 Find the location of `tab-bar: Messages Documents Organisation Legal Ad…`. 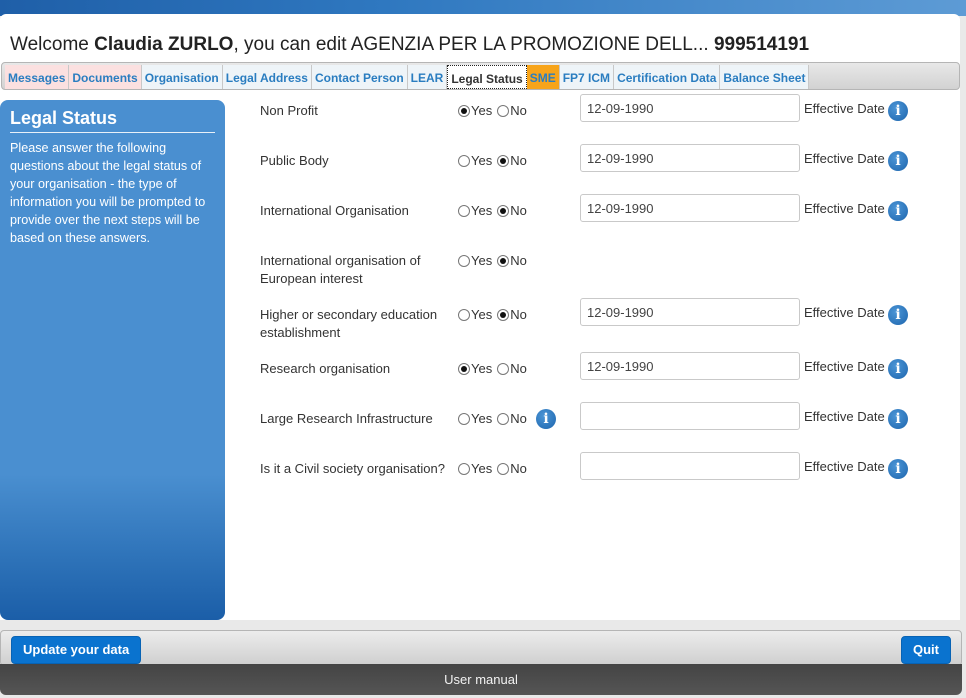

tab-bar: Messages Documents Organisation Legal Ad… is located at coordinates (480, 76).